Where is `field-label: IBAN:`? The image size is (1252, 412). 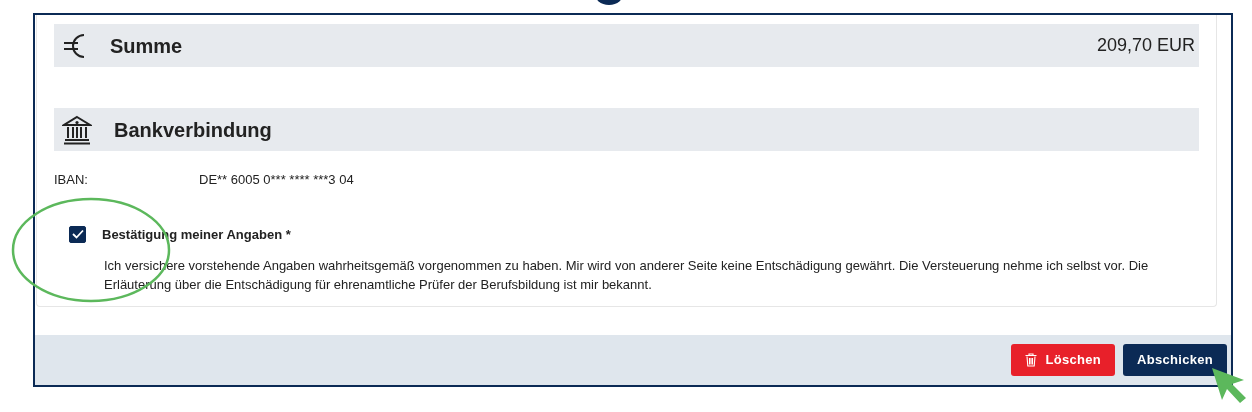 field-label: IBAN: is located at coordinates (71, 180).